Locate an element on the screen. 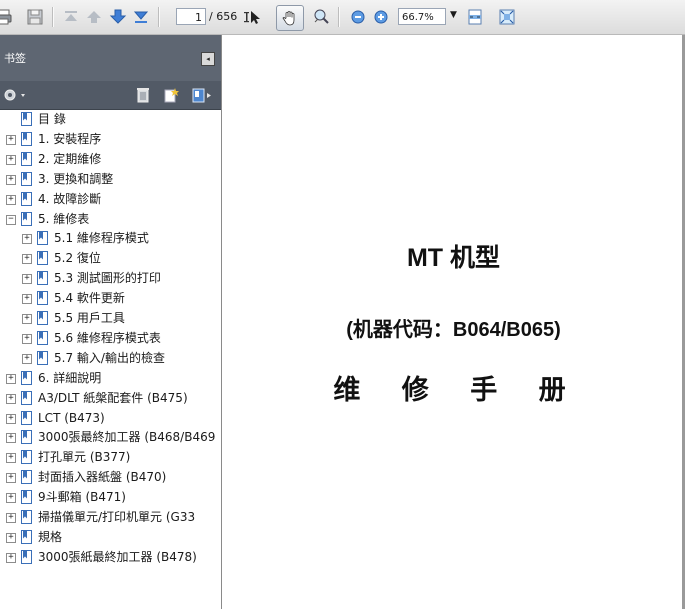 Image resolution: width=685 pixels, height=609 pixels. bookmark-item: +2. 定期維修 is located at coordinates (110, 160).